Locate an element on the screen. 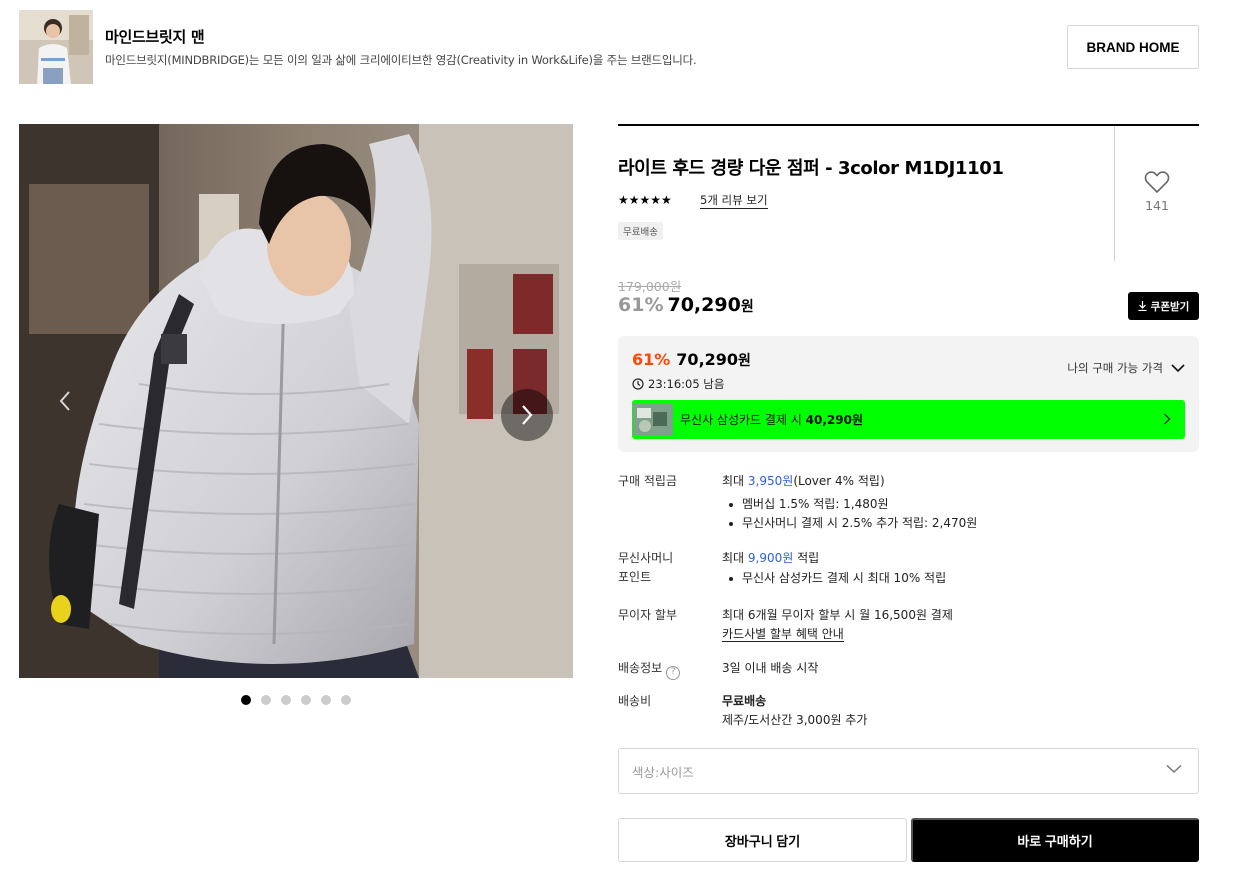 The width and height of the screenshot is (1239, 875). brand-thumbnail is located at coordinates (56, 47).